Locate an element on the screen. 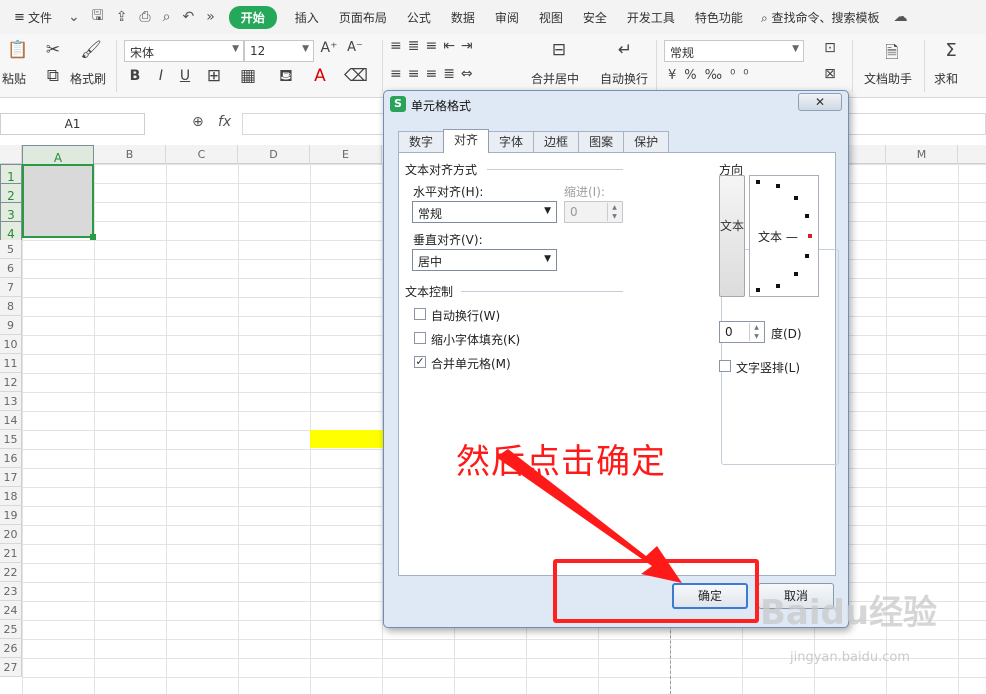 This screenshot has height=694, width=986. watermark-brand: Baidu经验 is located at coordinates (849, 613).